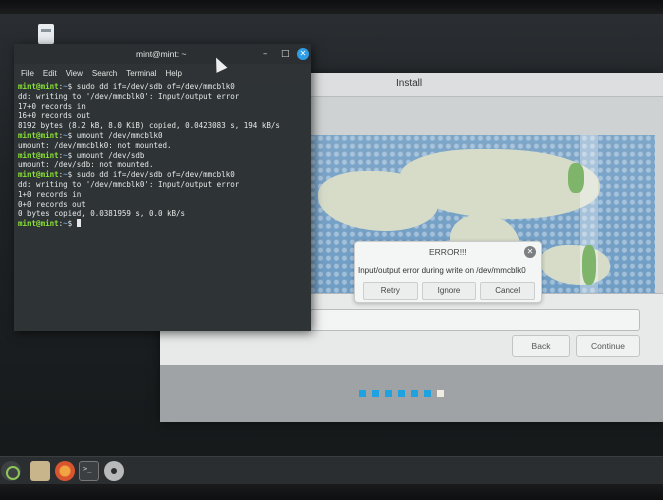 The height and width of the screenshot is (500, 663). Describe the element at coordinates (608, 346) in the screenshot. I see `continue-button: Continue` at that location.